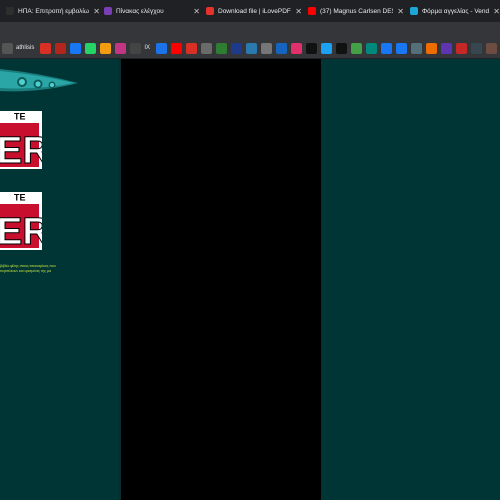  I want to click on tag-icon, so click(462, 48).